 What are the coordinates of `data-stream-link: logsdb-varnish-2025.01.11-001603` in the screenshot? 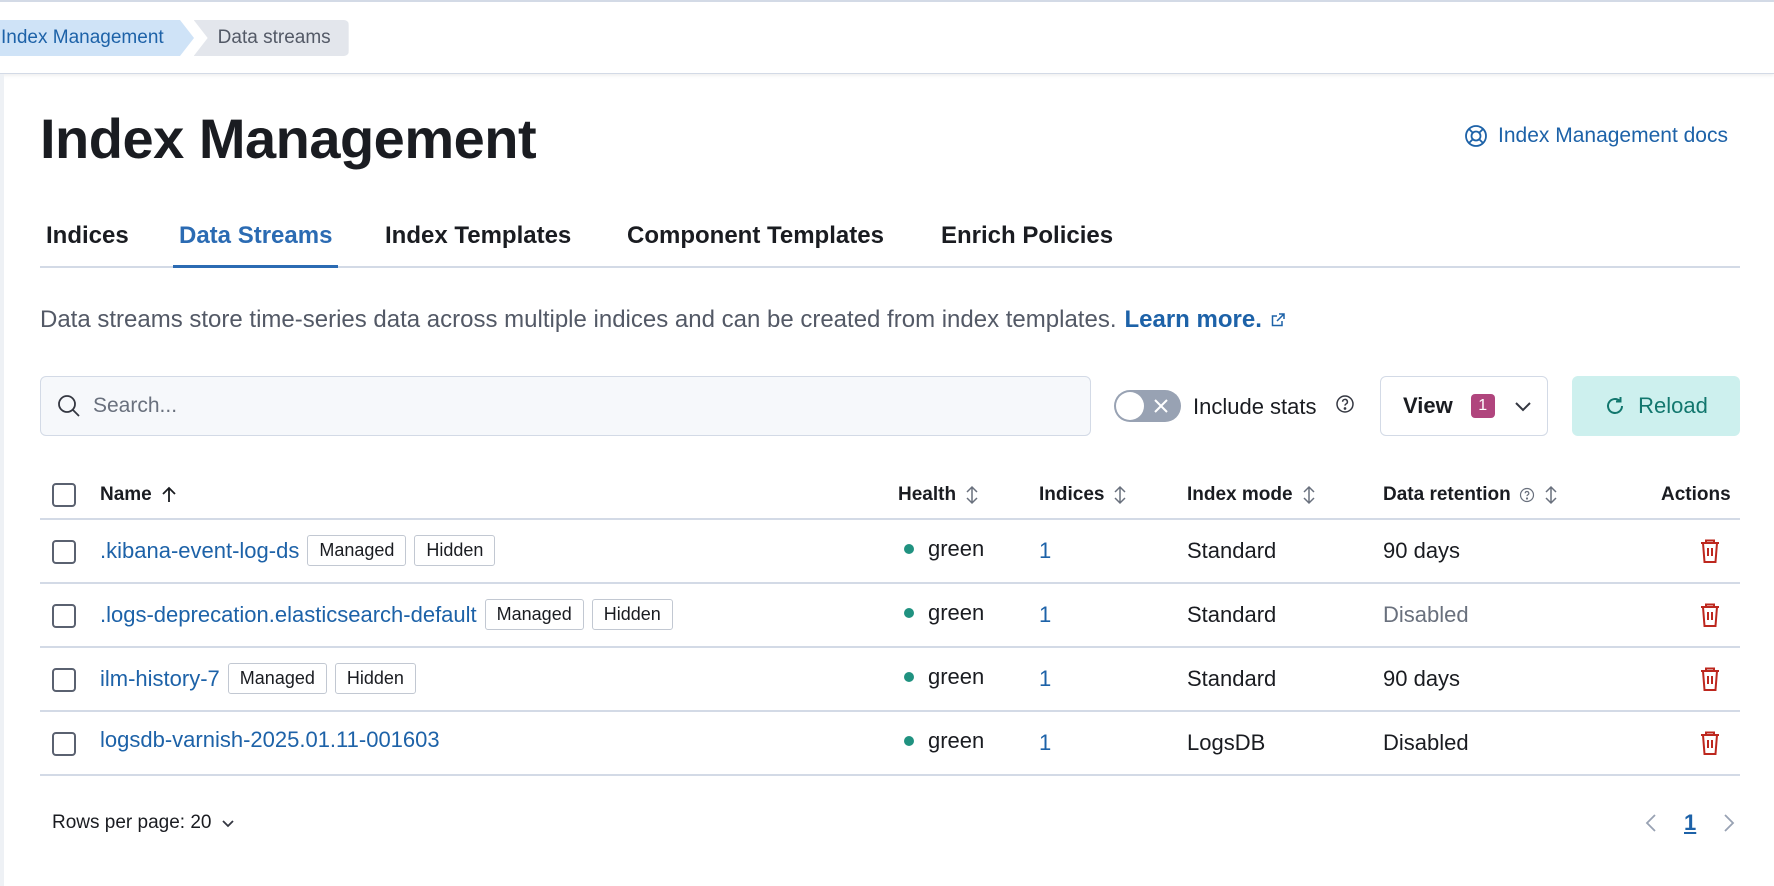 It's located at (270, 740).